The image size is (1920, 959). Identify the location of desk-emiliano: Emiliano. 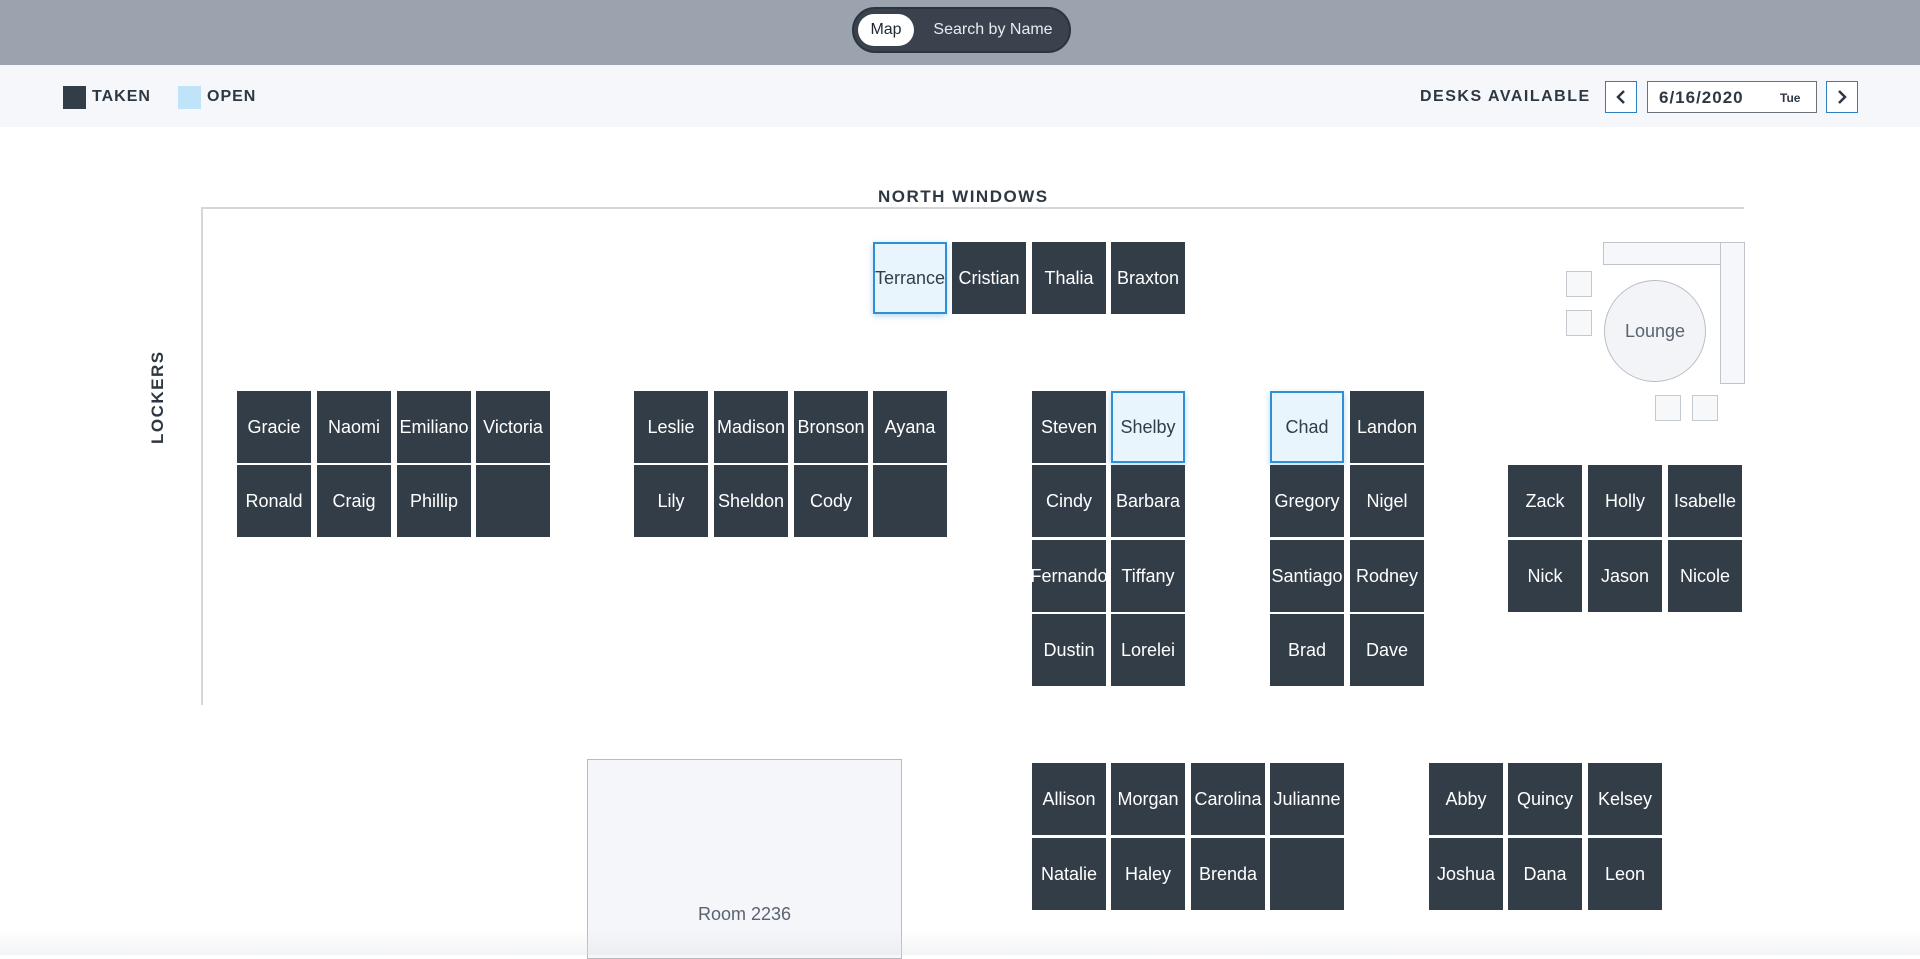
(434, 427).